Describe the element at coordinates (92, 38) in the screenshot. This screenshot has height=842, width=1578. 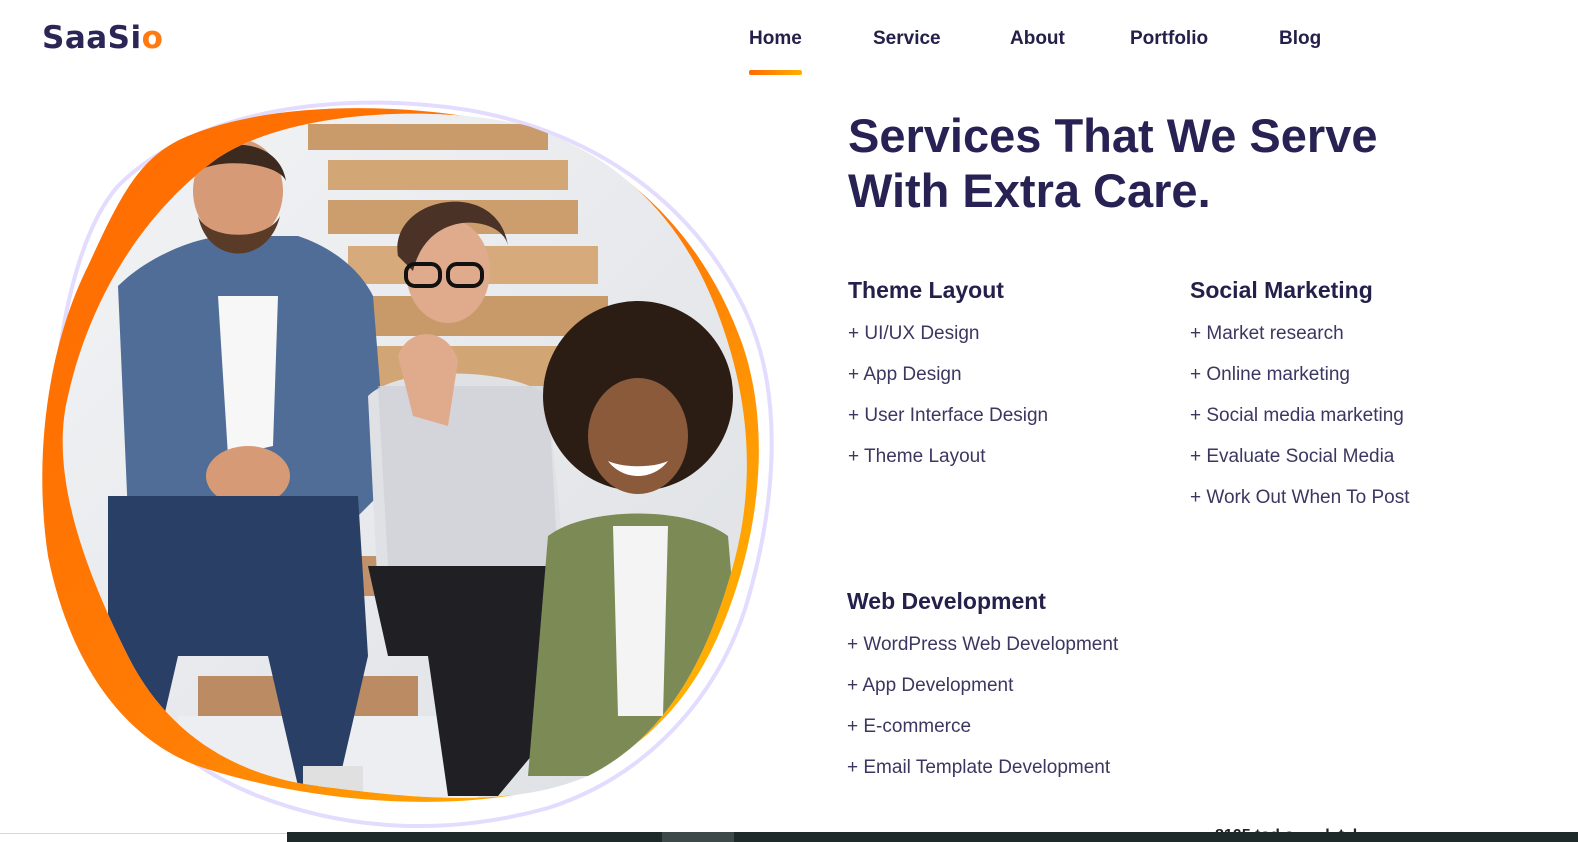
I see `logo-main-text: SaaSi` at that location.